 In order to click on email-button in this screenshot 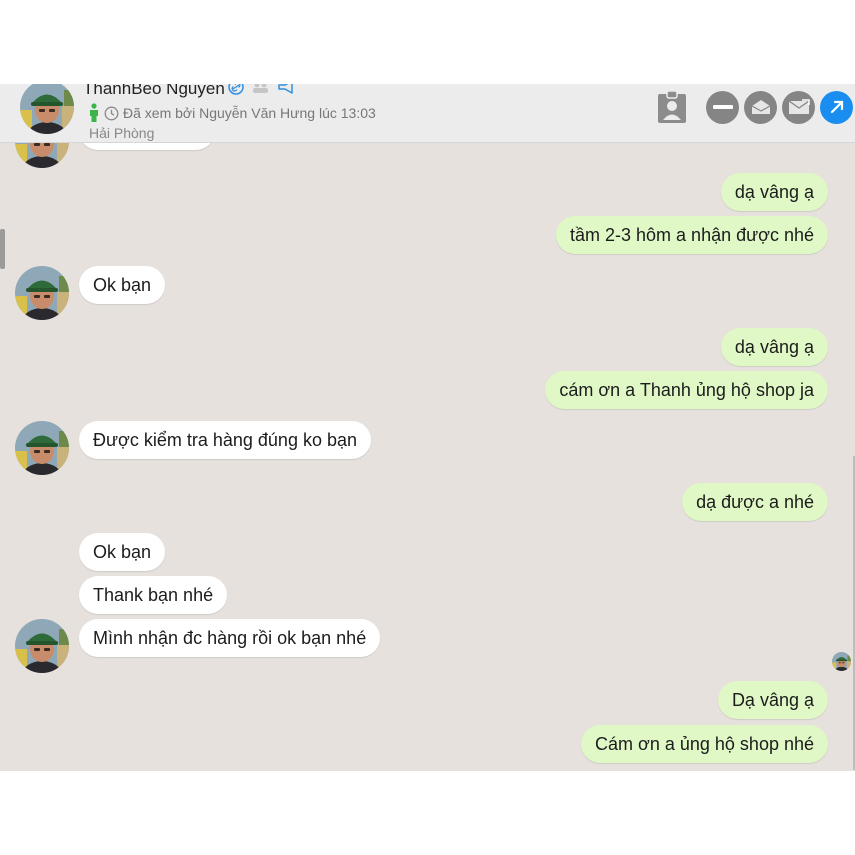, I will do `click(798, 107)`.